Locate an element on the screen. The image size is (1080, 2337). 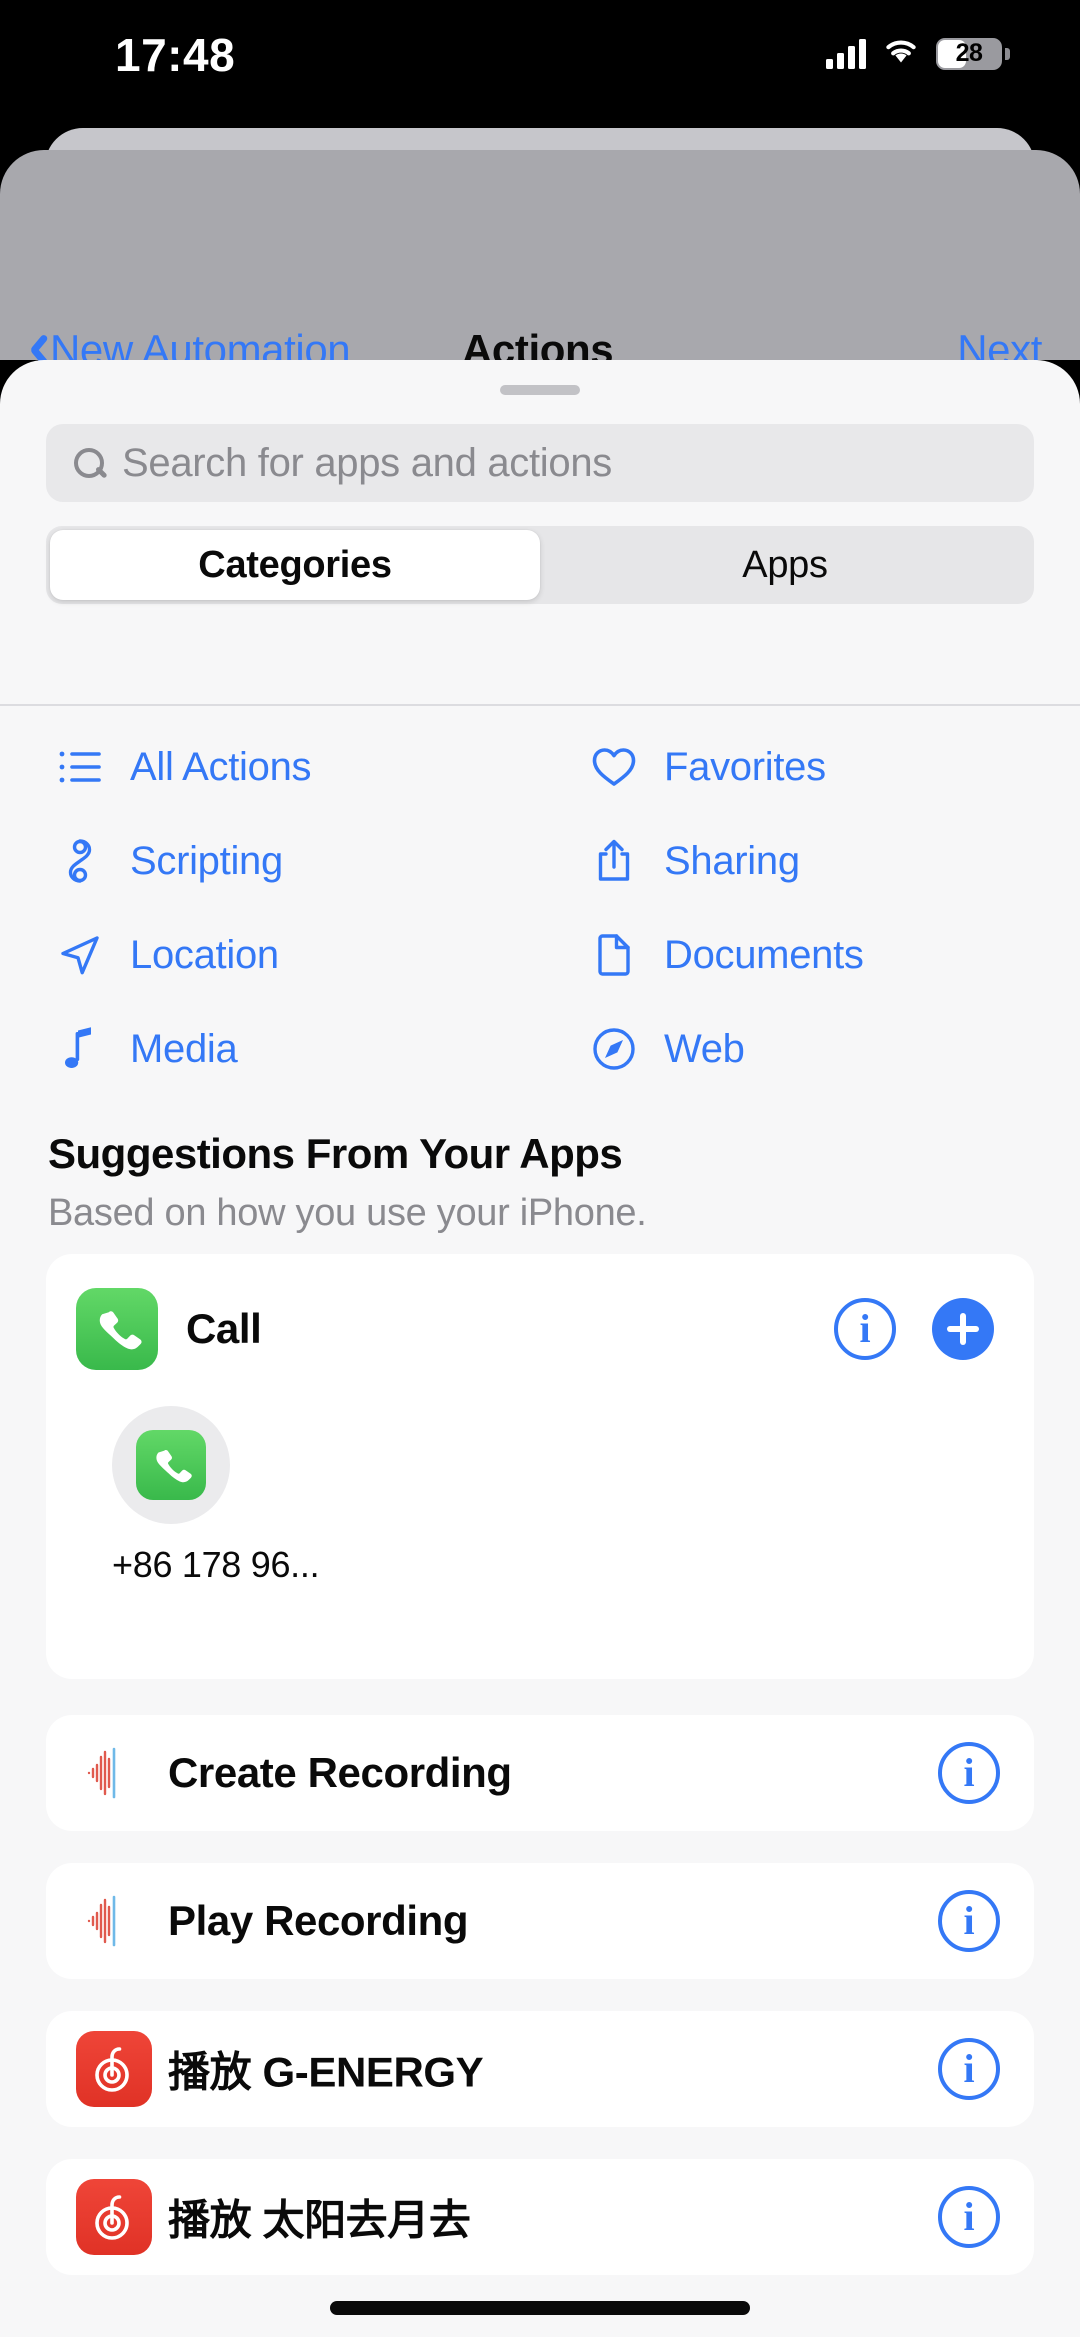
category-label: Media is located at coordinates (184, 1048).